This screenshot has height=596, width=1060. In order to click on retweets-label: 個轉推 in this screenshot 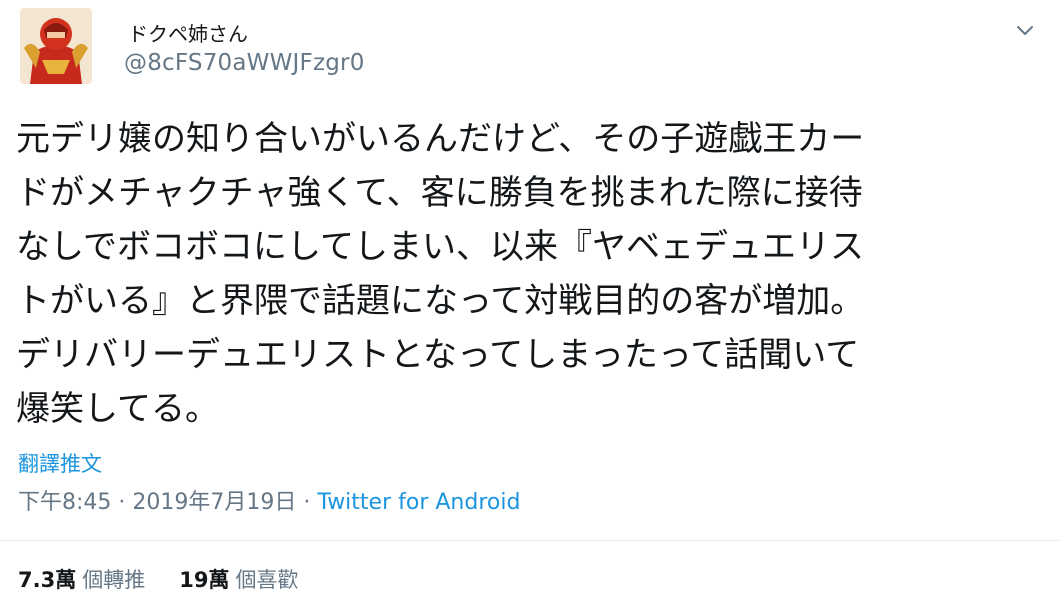, I will do `click(114, 580)`.